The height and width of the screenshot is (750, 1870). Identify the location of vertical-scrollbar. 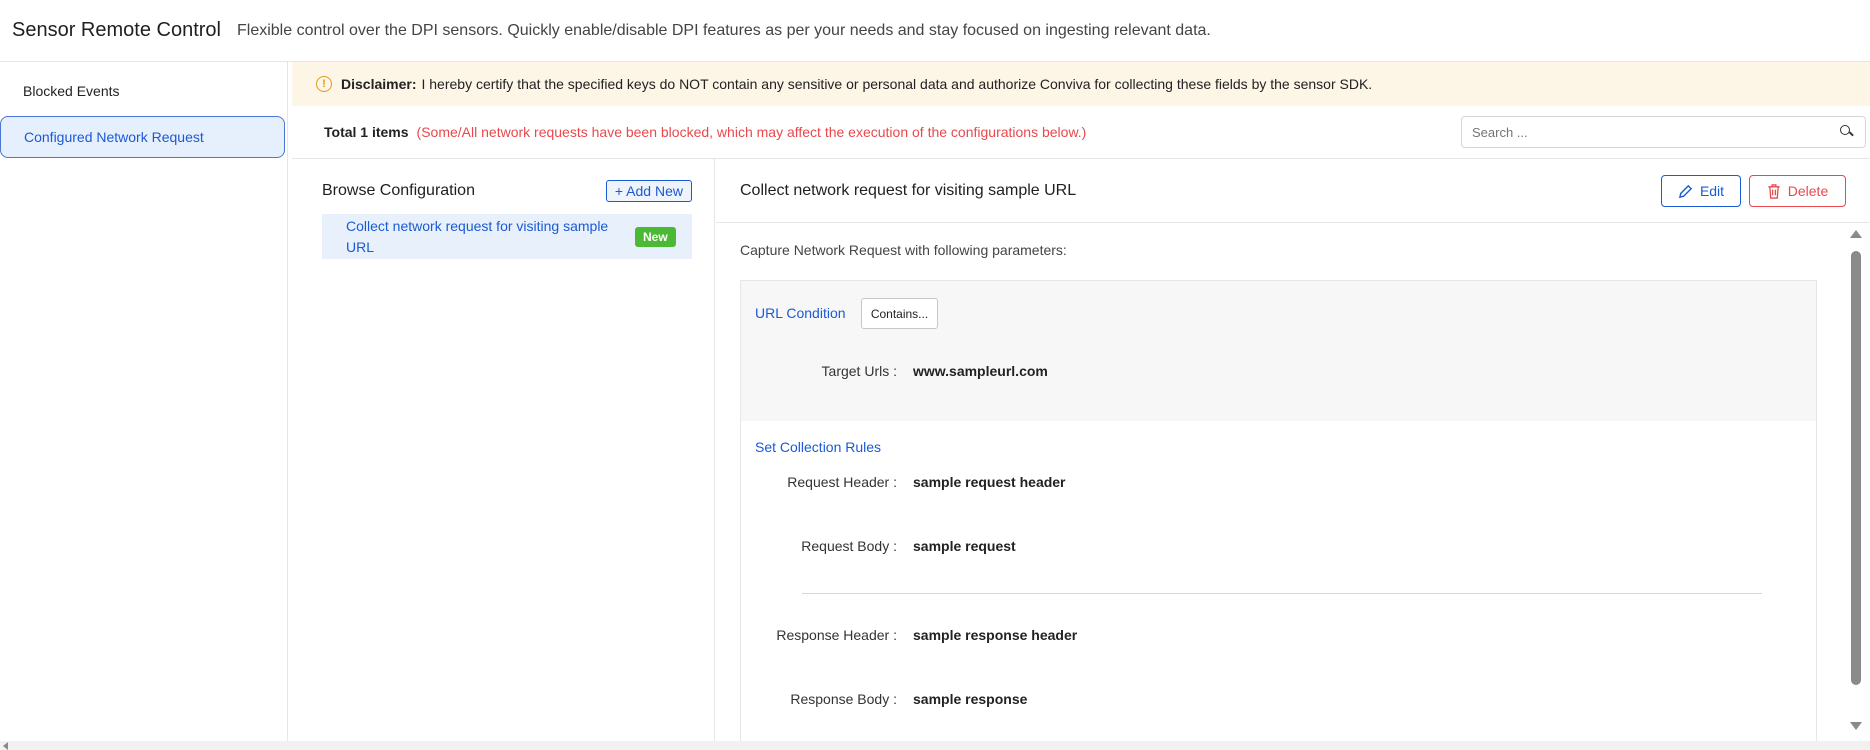
(1856, 483).